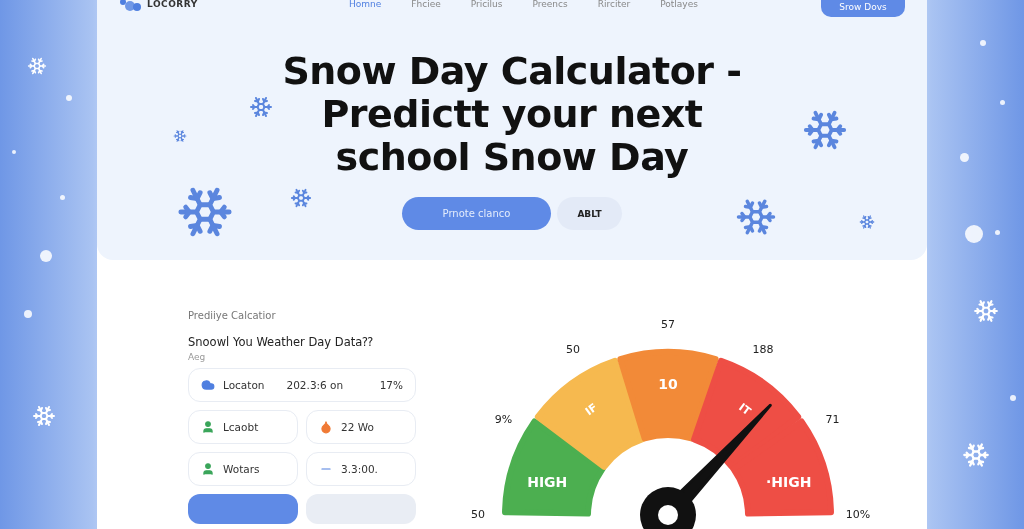  Describe the element at coordinates (197, 357) in the screenshot. I see `section-subheading: Aeg` at that location.